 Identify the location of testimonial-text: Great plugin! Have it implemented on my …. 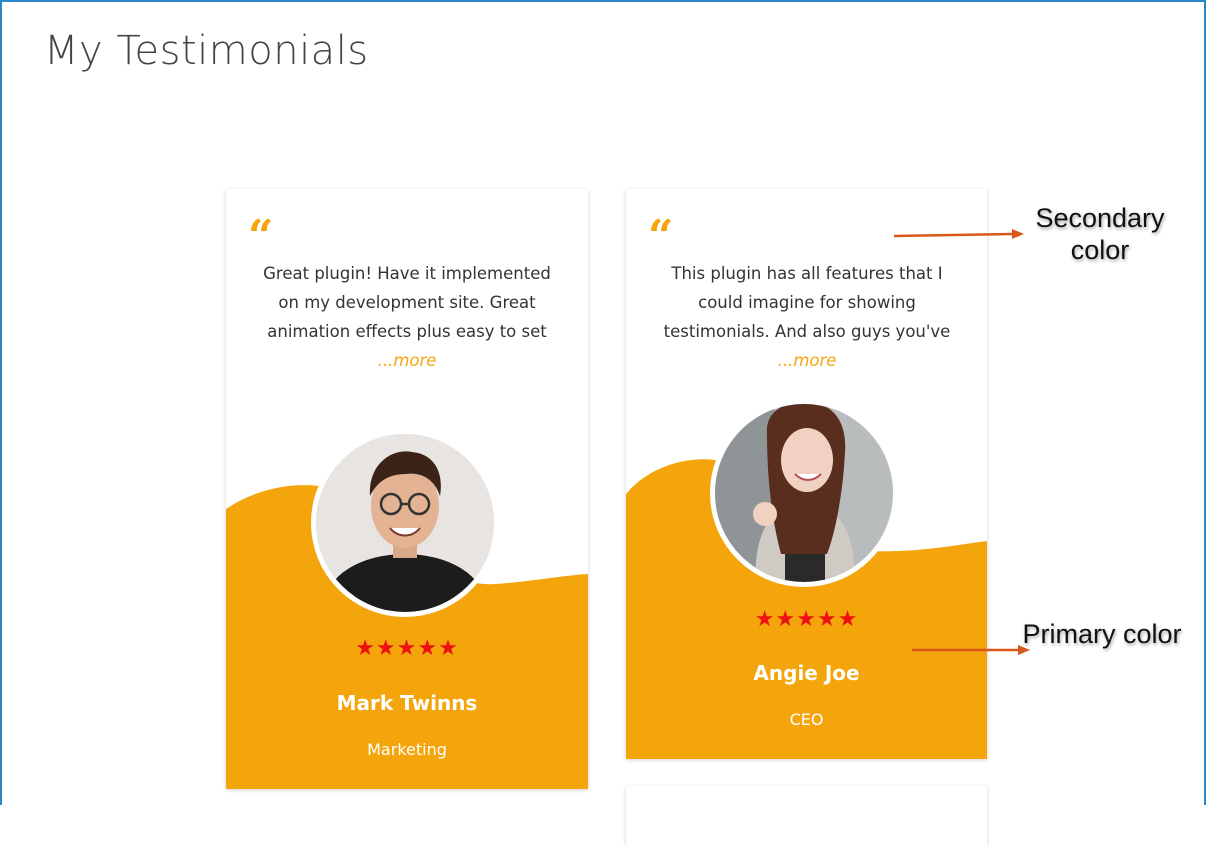
(407, 317).